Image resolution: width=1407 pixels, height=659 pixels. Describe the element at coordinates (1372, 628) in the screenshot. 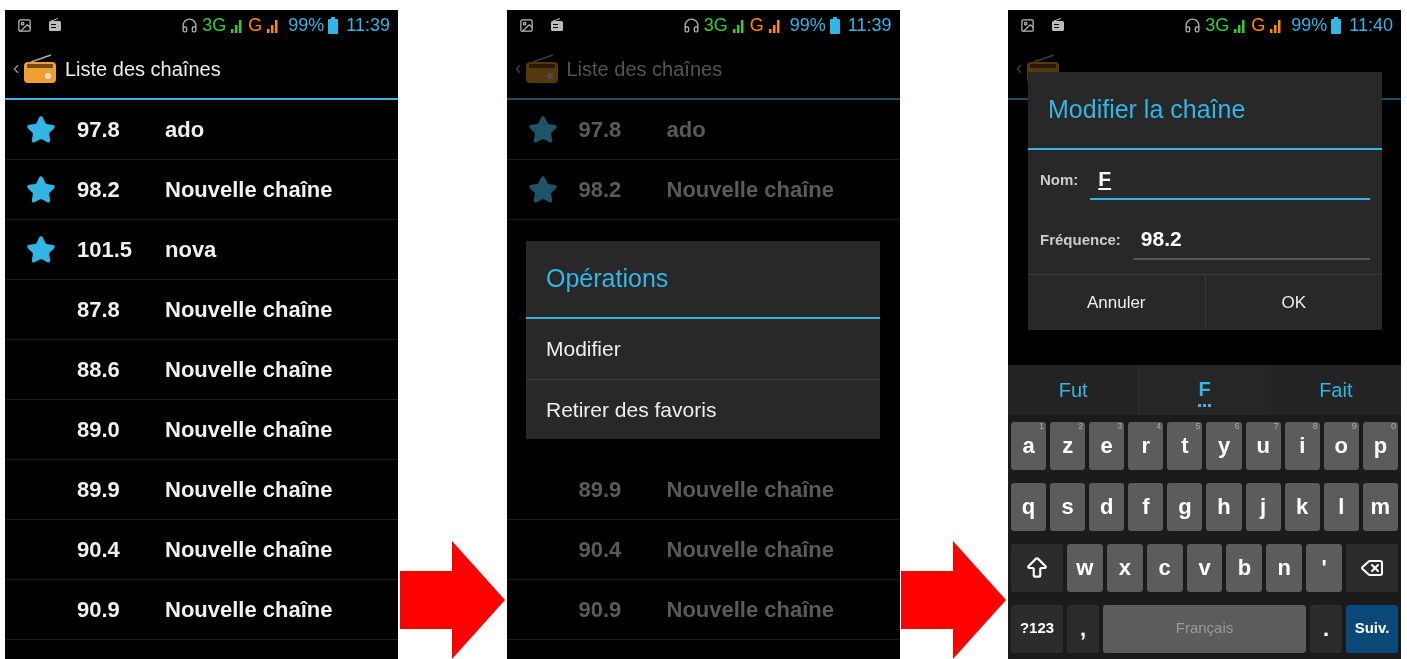

I see `keyboard-key: Suiv.` at that location.